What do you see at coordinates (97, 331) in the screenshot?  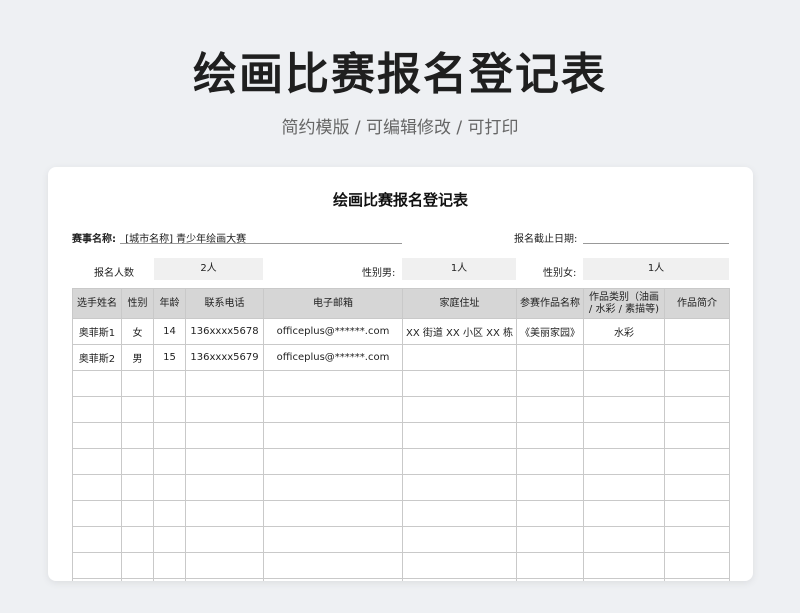 I see `table-cell: 奥菲斯1` at bounding box center [97, 331].